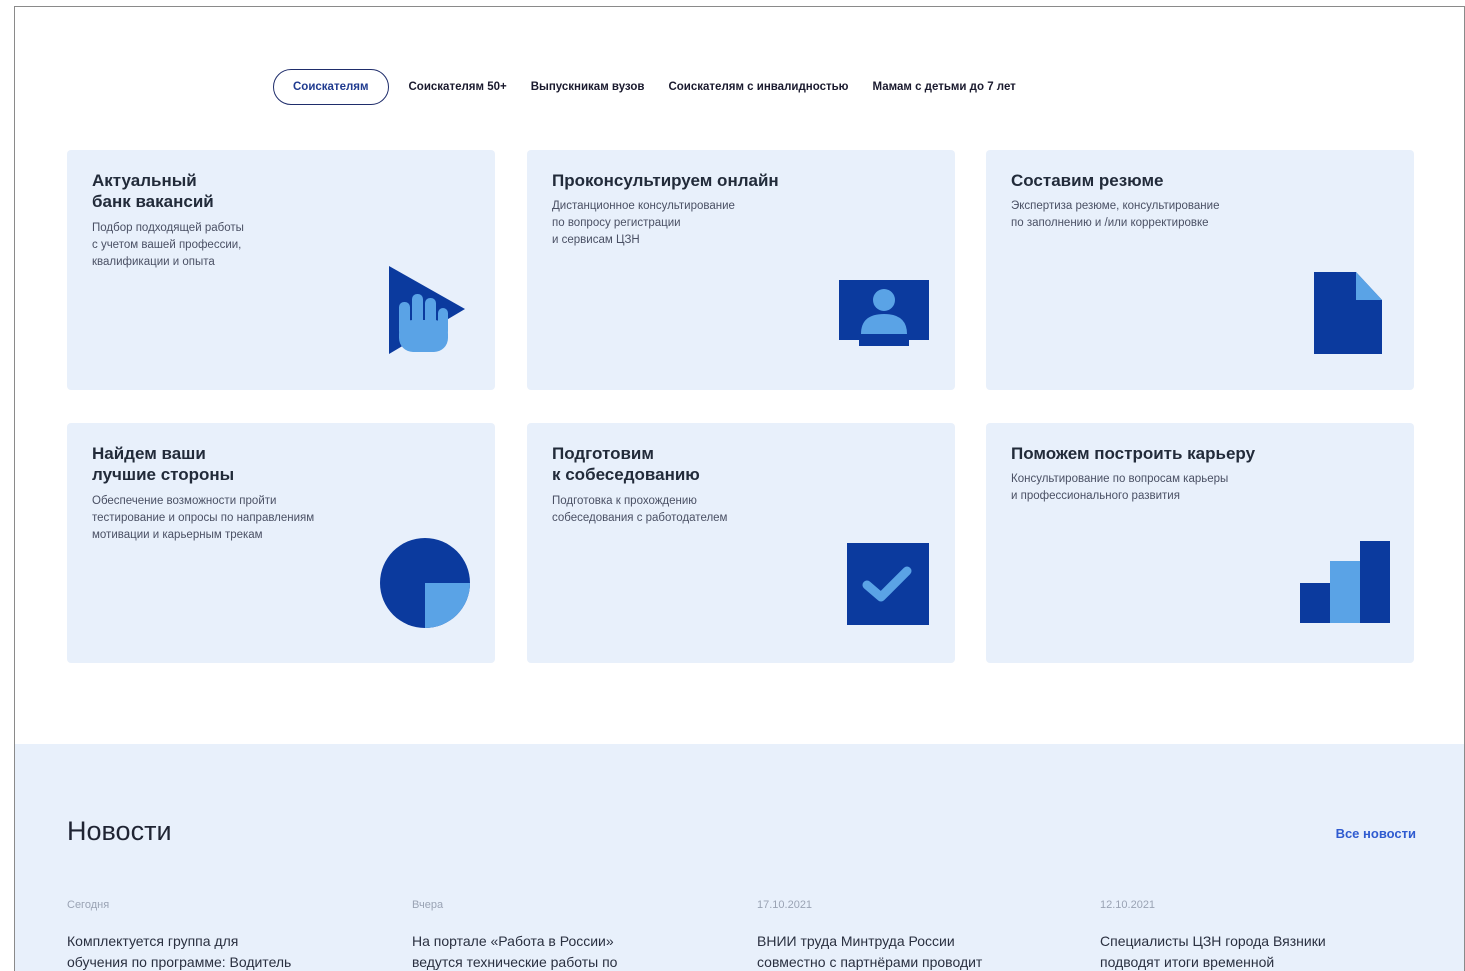 Image resolution: width=1465 pixels, height=971 pixels. Describe the element at coordinates (1087, 180) in the screenshot. I see `card-title: Составим резюме` at that location.